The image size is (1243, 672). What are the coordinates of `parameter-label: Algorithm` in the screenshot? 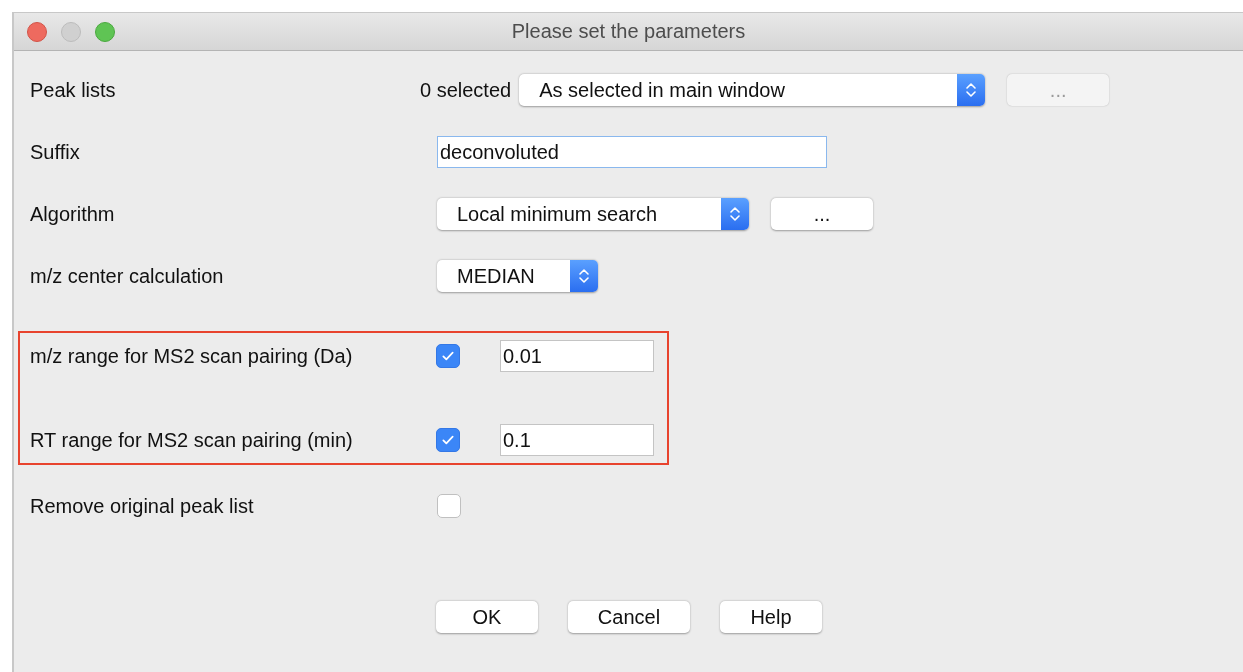 It's located at (73, 214).